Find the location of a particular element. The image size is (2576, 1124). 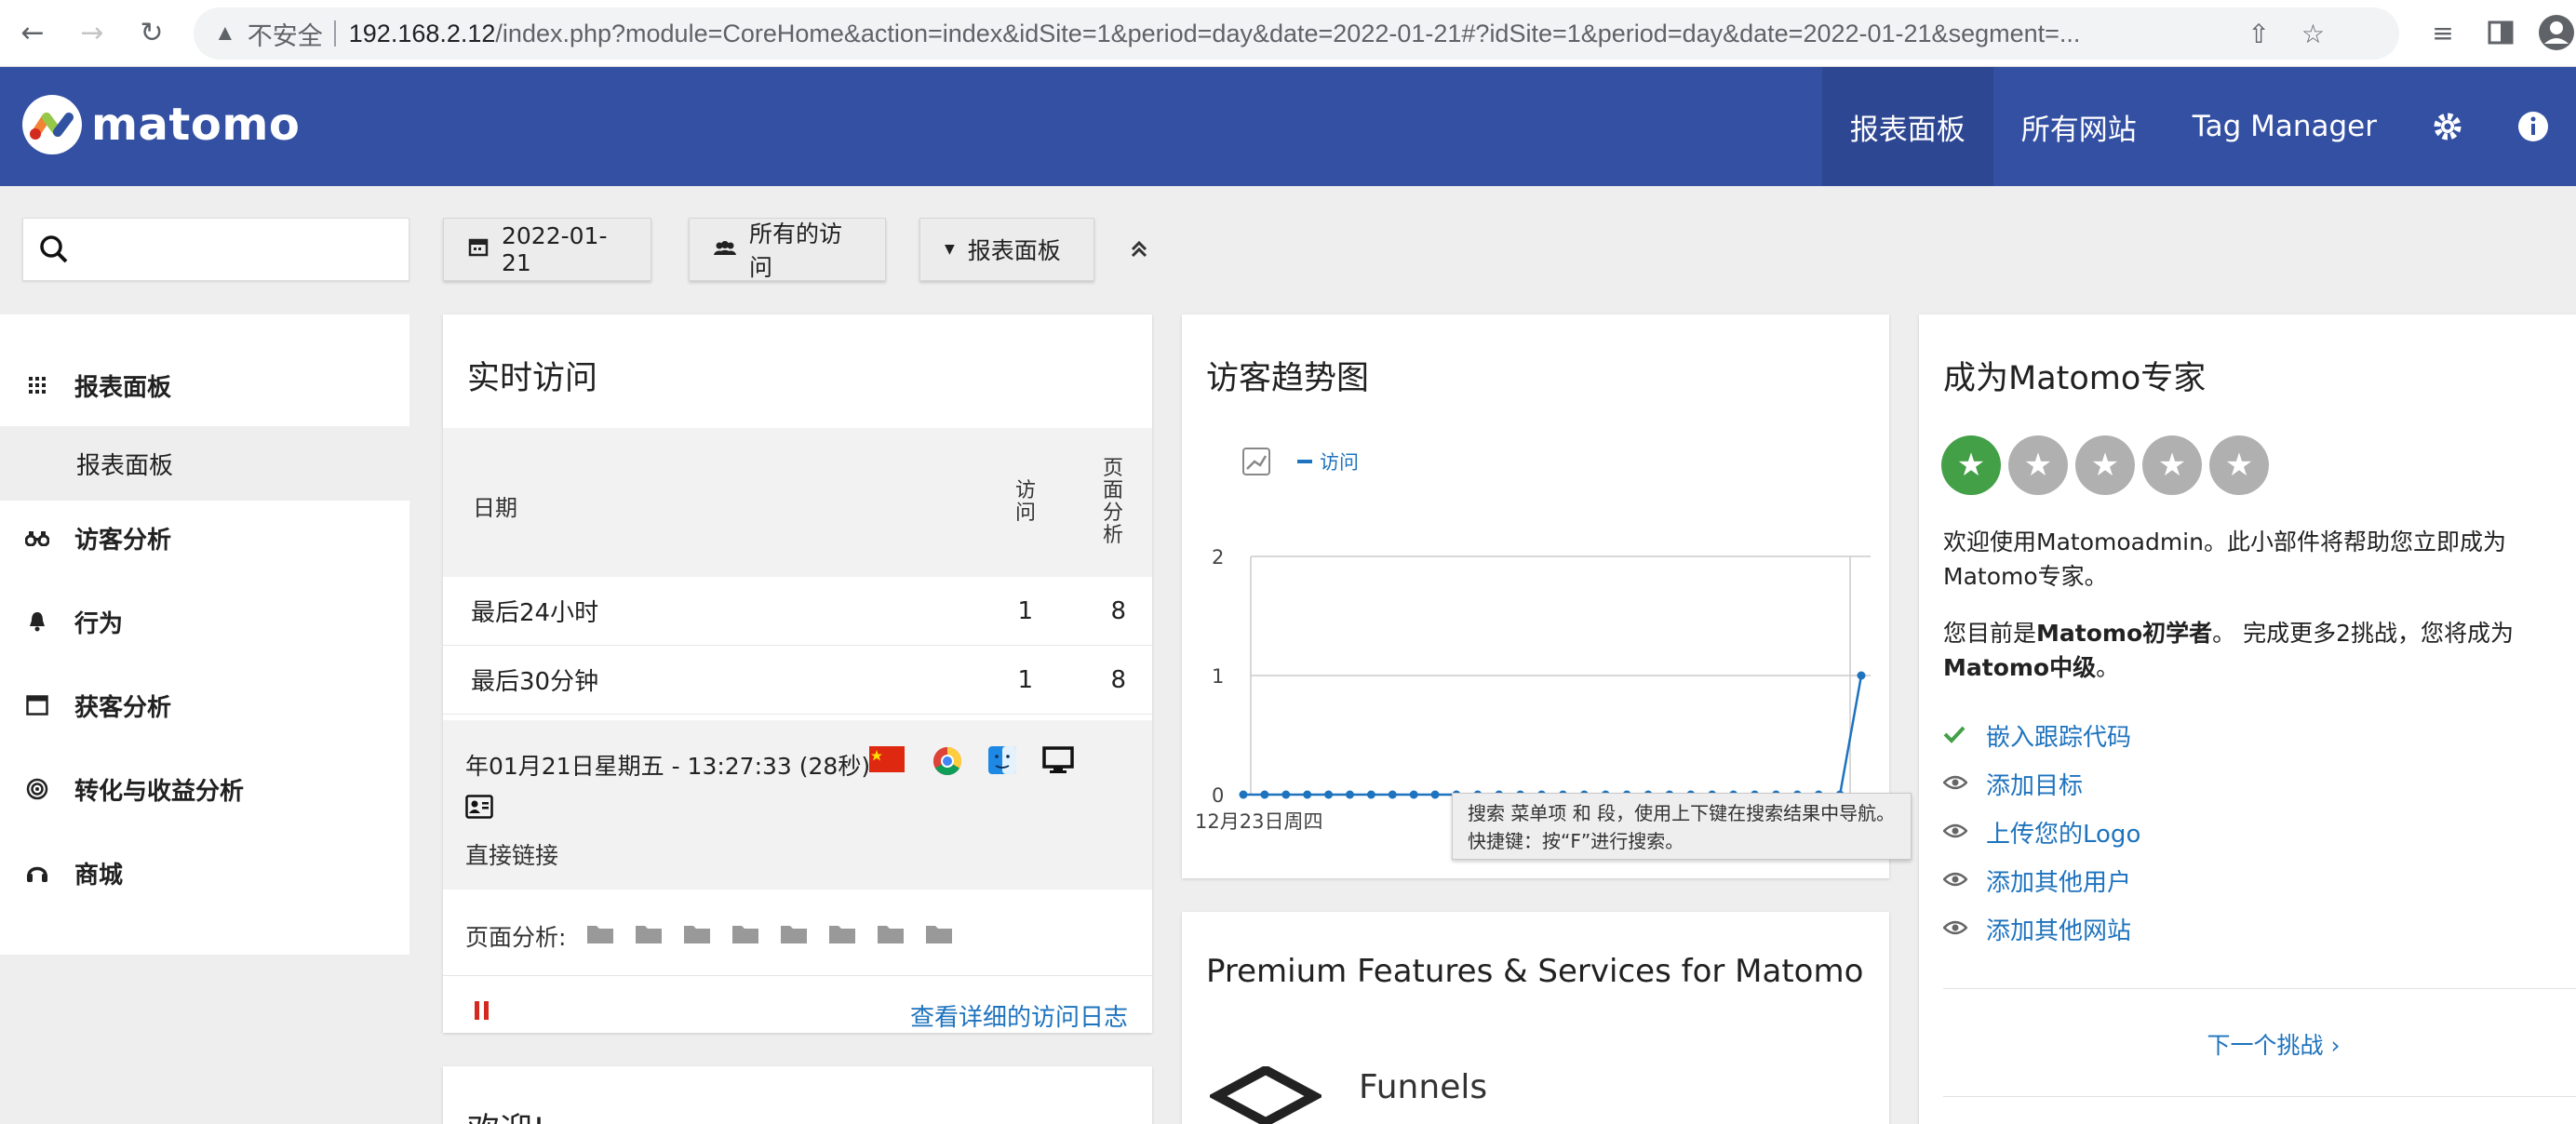

matomo-logo: matomo is located at coordinates (161, 125).